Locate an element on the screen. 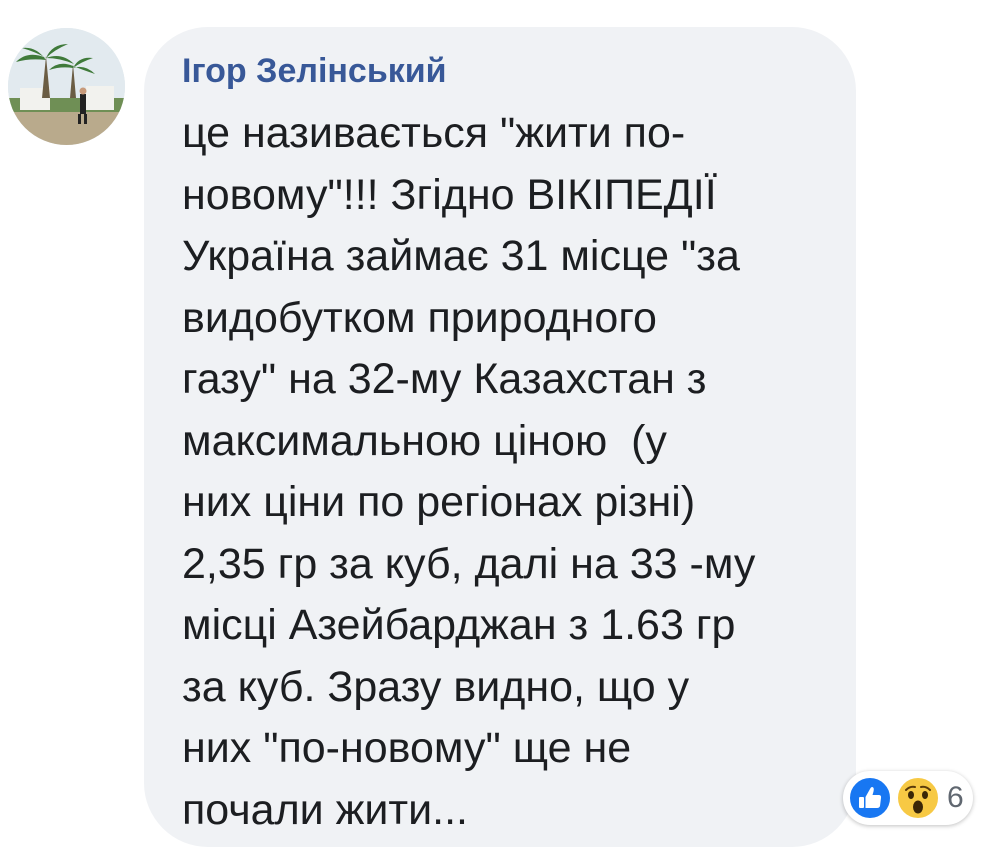 This screenshot has width=997, height=850. reaction-count: 6 is located at coordinates (955, 797).